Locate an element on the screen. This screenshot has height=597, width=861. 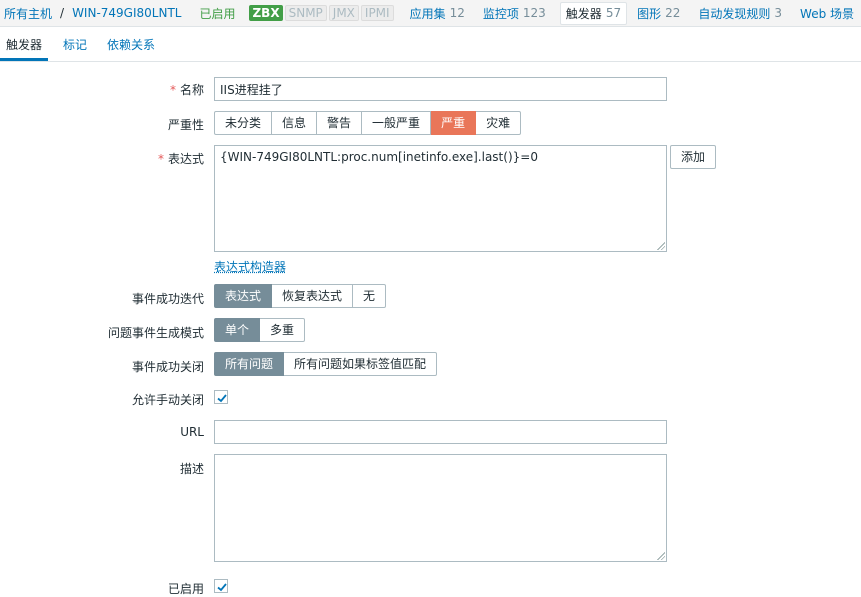
triggers-link: 触发器 57 is located at coordinates (593, 13).